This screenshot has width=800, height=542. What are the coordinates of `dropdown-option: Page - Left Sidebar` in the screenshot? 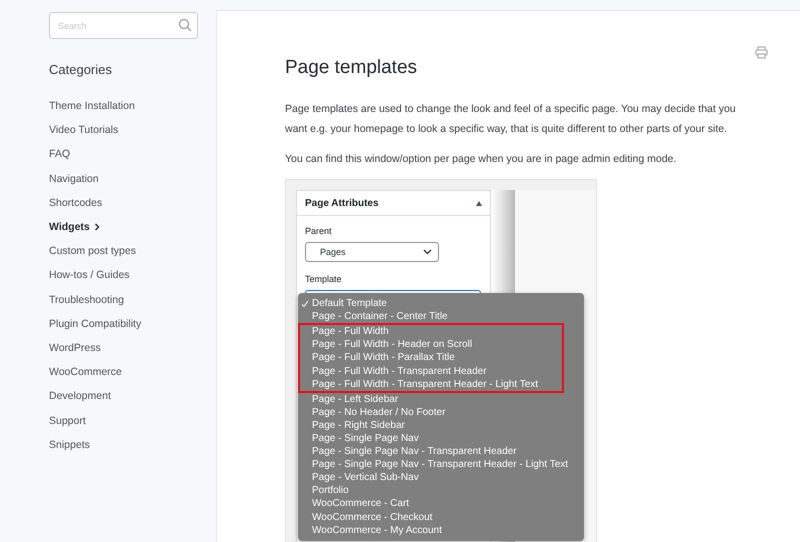 It's located at (441, 399).